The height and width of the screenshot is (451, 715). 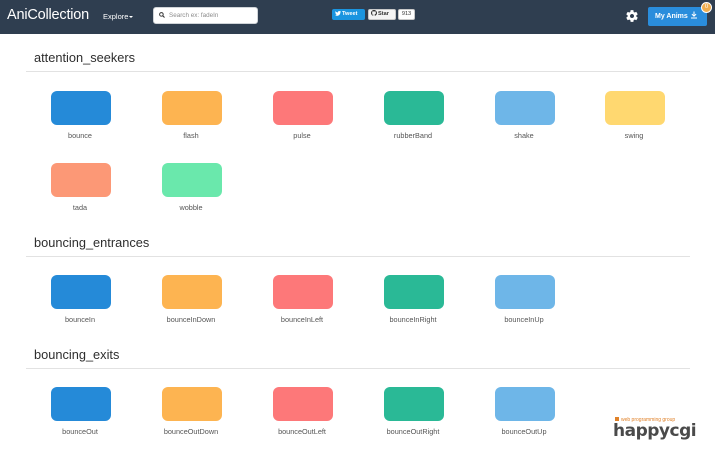 I want to click on anim-label: bounceOutLeft, so click(x=302, y=431).